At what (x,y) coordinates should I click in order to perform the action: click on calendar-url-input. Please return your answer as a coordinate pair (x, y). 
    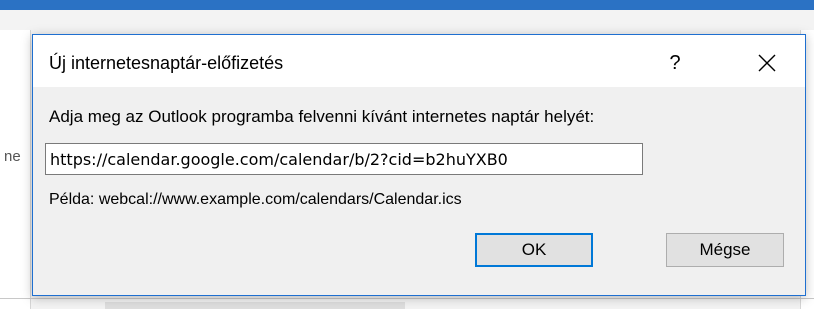
    Looking at the image, I should click on (344, 159).